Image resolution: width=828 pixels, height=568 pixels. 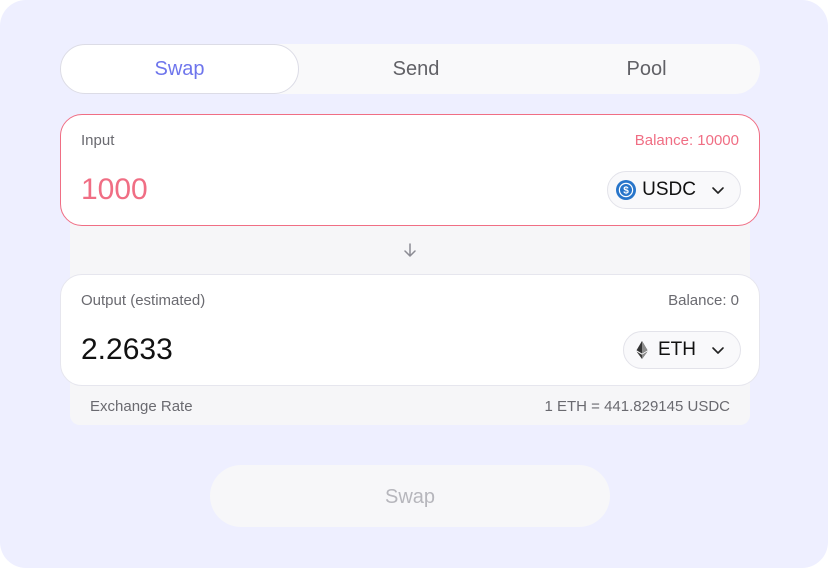 What do you see at coordinates (410, 496) in the screenshot?
I see `swap-button: Swap` at bounding box center [410, 496].